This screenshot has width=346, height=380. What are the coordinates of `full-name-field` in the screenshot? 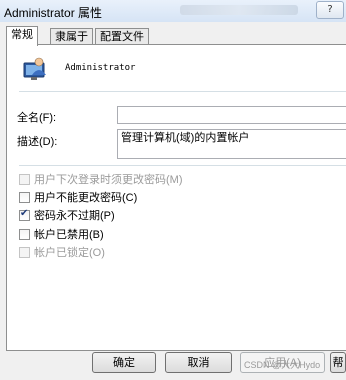 It's located at (231, 115).